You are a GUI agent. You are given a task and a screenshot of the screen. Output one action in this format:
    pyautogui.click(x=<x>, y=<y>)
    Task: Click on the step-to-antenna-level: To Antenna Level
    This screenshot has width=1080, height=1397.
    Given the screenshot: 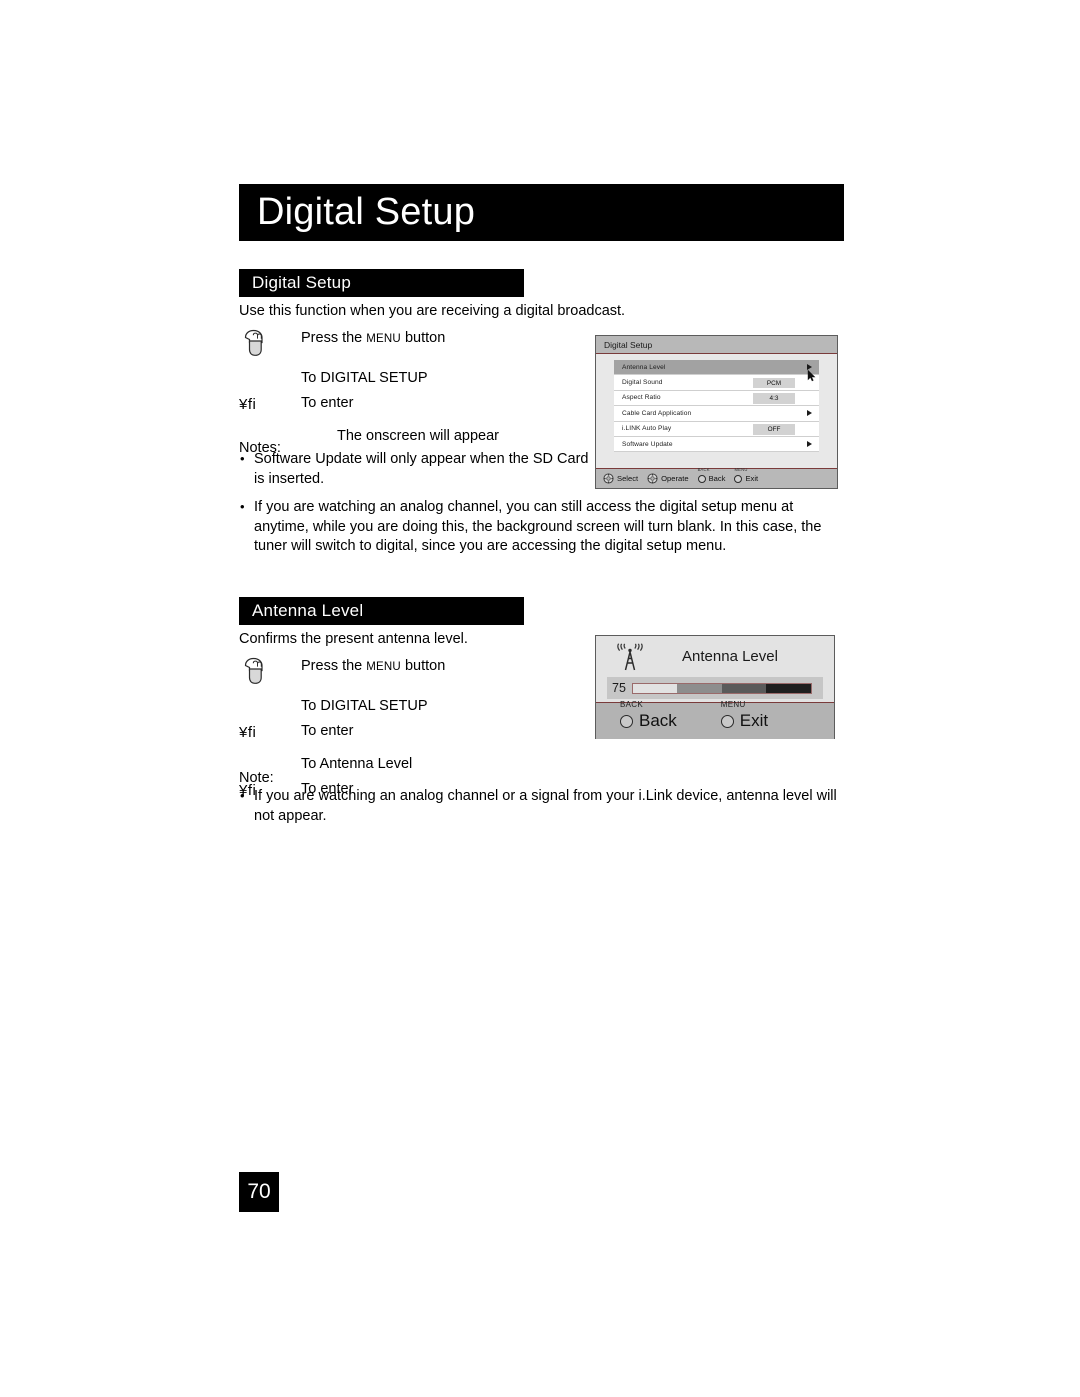 What is the action you would take?
    pyautogui.click(x=419, y=765)
    